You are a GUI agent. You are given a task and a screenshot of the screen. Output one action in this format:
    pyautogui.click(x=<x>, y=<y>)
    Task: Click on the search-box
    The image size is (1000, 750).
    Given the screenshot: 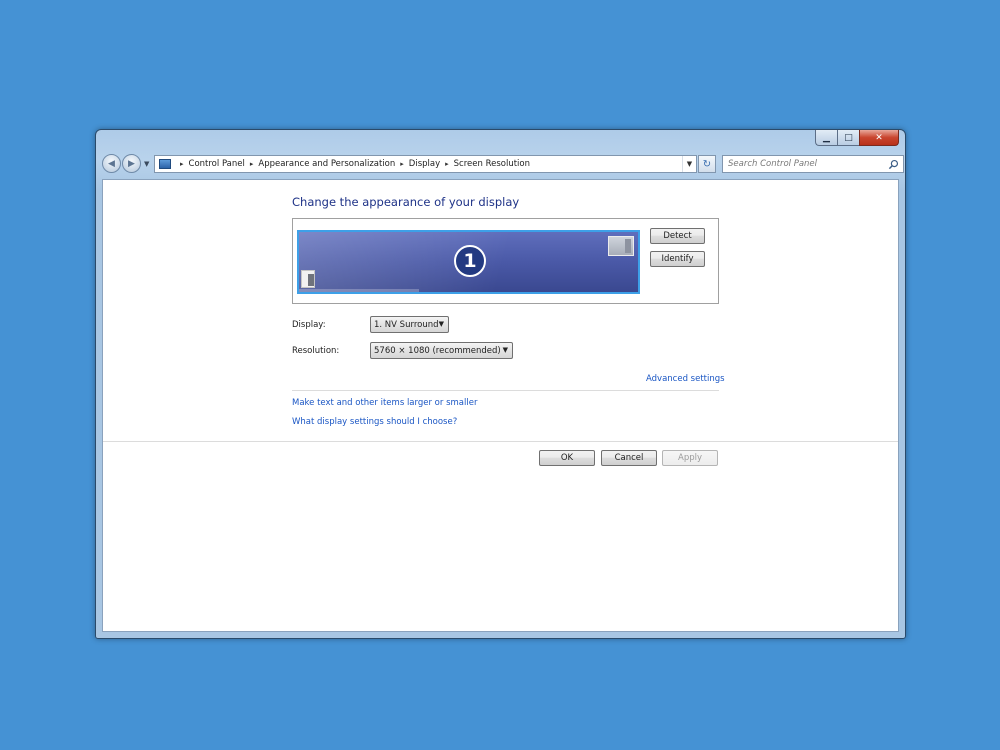 What is the action you would take?
    pyautogui.click(x=813, y=164)
    